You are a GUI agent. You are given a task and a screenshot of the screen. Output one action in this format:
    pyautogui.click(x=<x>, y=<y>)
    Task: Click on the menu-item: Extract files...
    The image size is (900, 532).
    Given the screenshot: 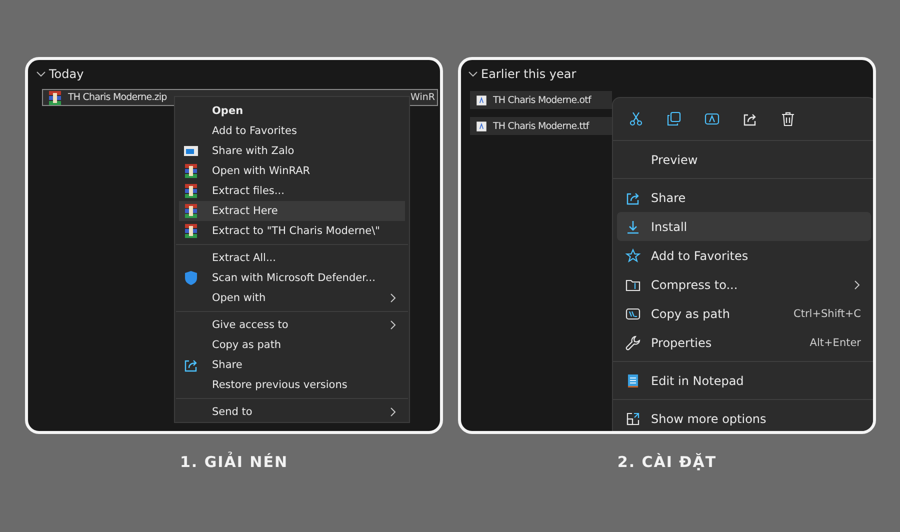 What is the action you would take?
    pyautogui.click(x=292, y=191)
    